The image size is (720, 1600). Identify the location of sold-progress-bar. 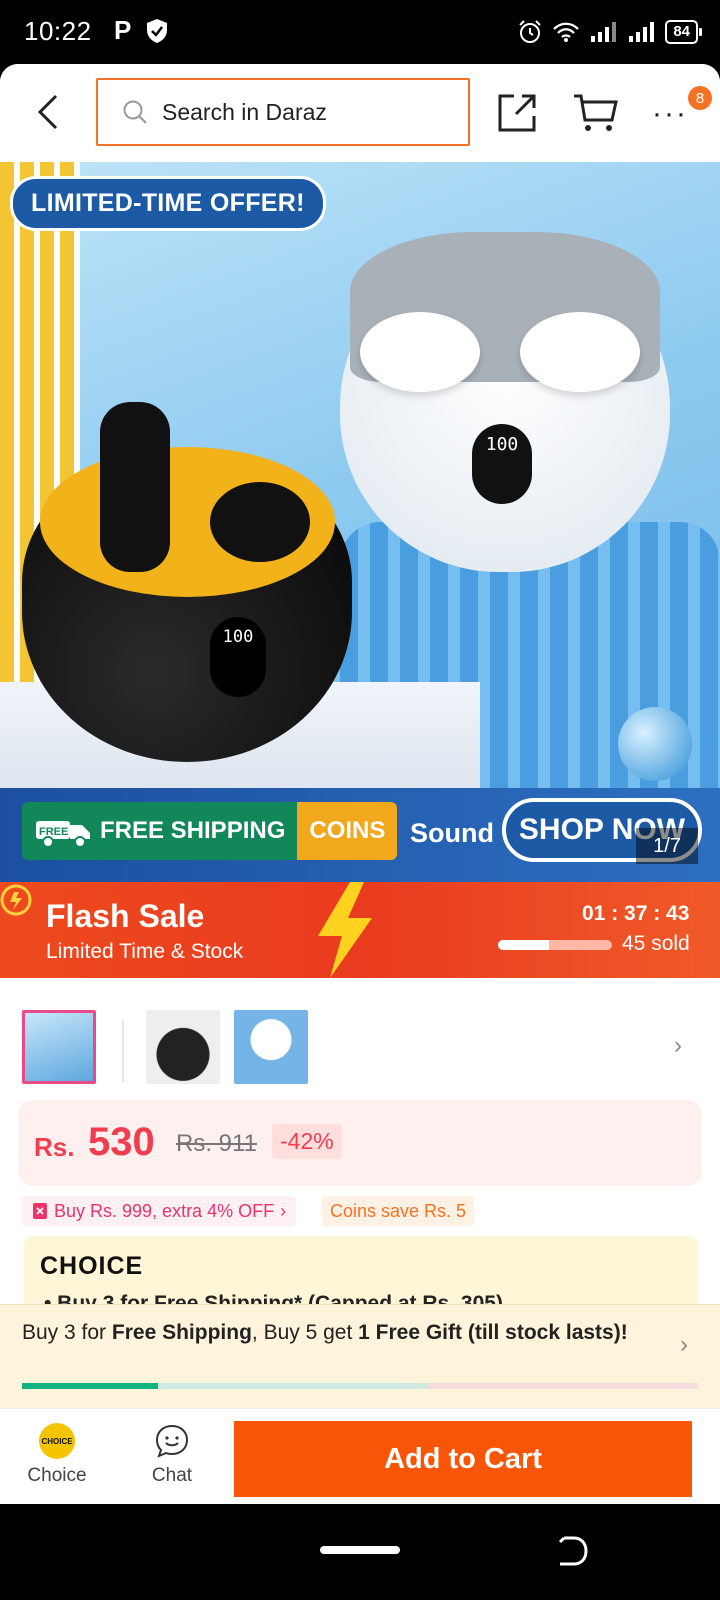
(555, 945).